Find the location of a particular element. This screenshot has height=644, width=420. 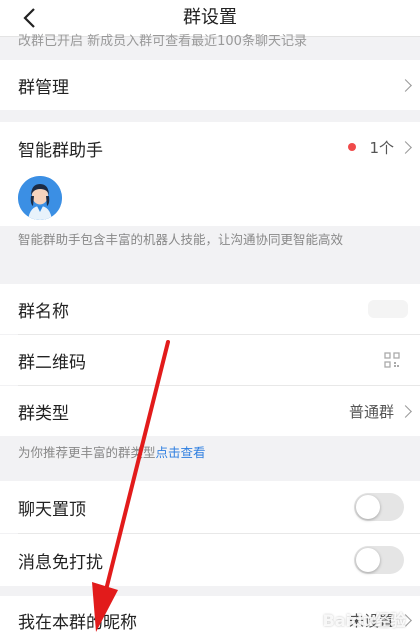

pin-chat-toggle is located at coordinates (379, 507).